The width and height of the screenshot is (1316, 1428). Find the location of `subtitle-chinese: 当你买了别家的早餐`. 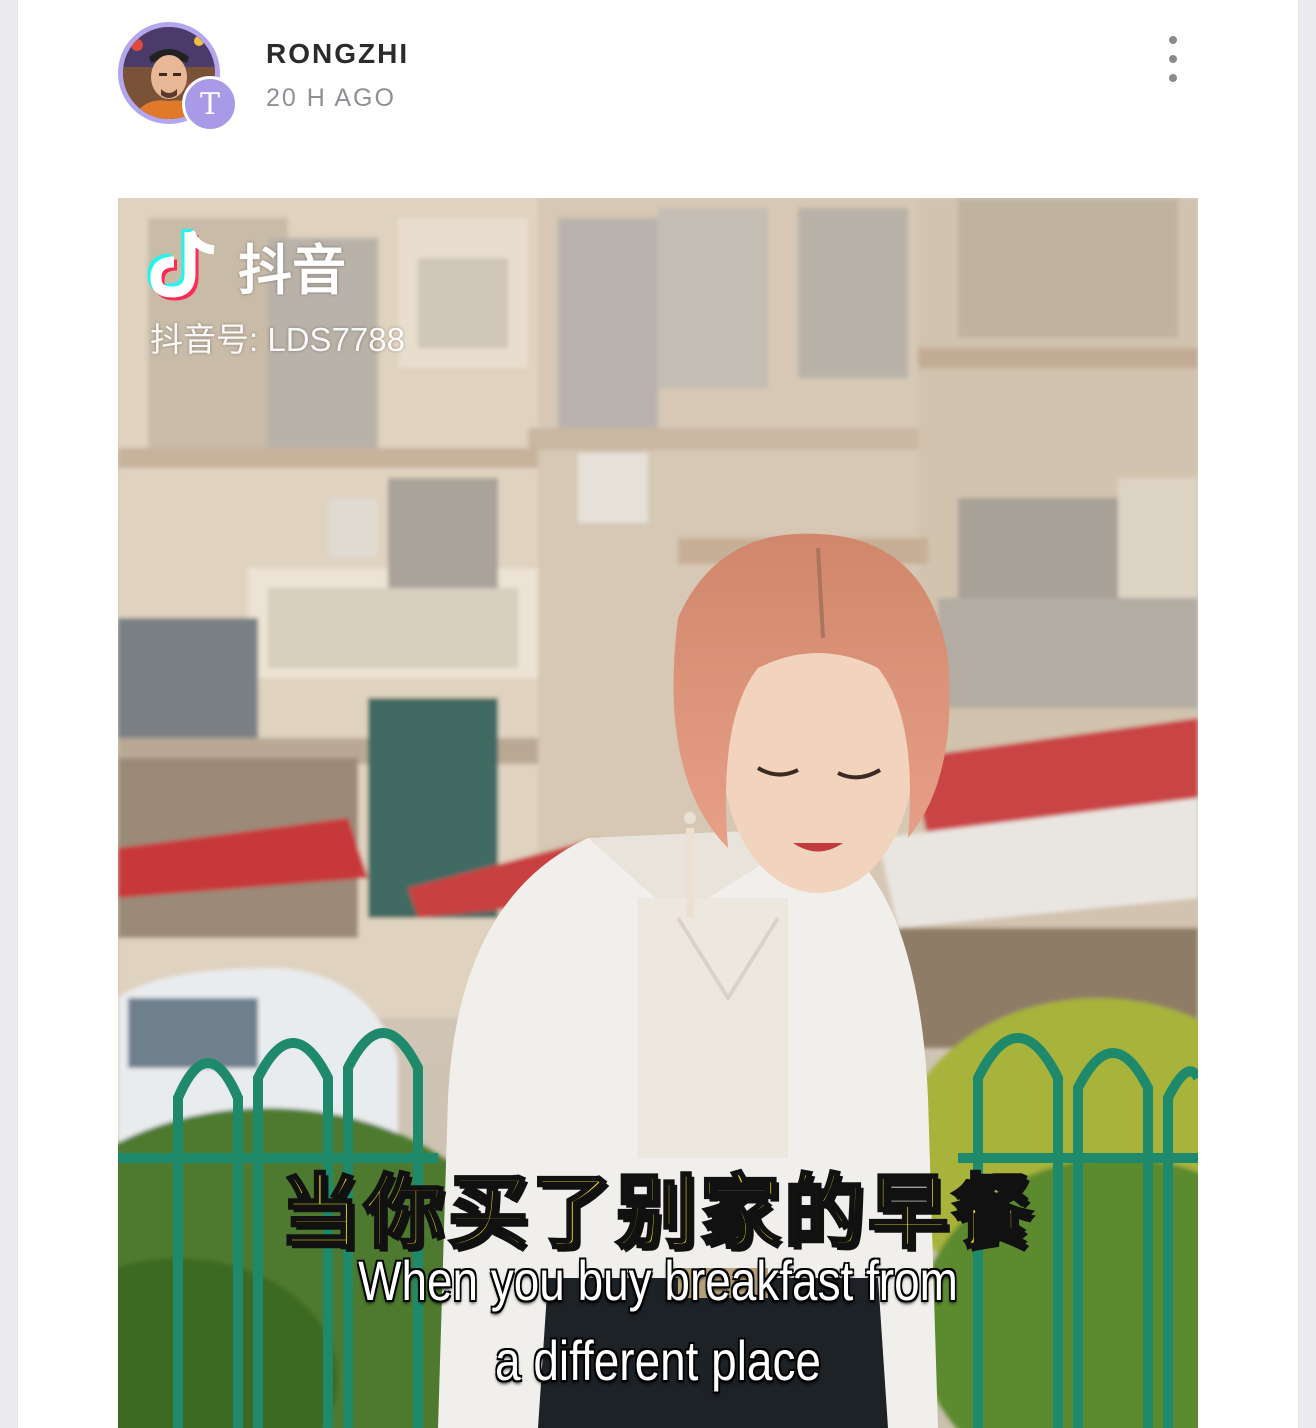

subtitle-chinese: 当你买了别家的早餐 is located at coordinates (657, 1213).